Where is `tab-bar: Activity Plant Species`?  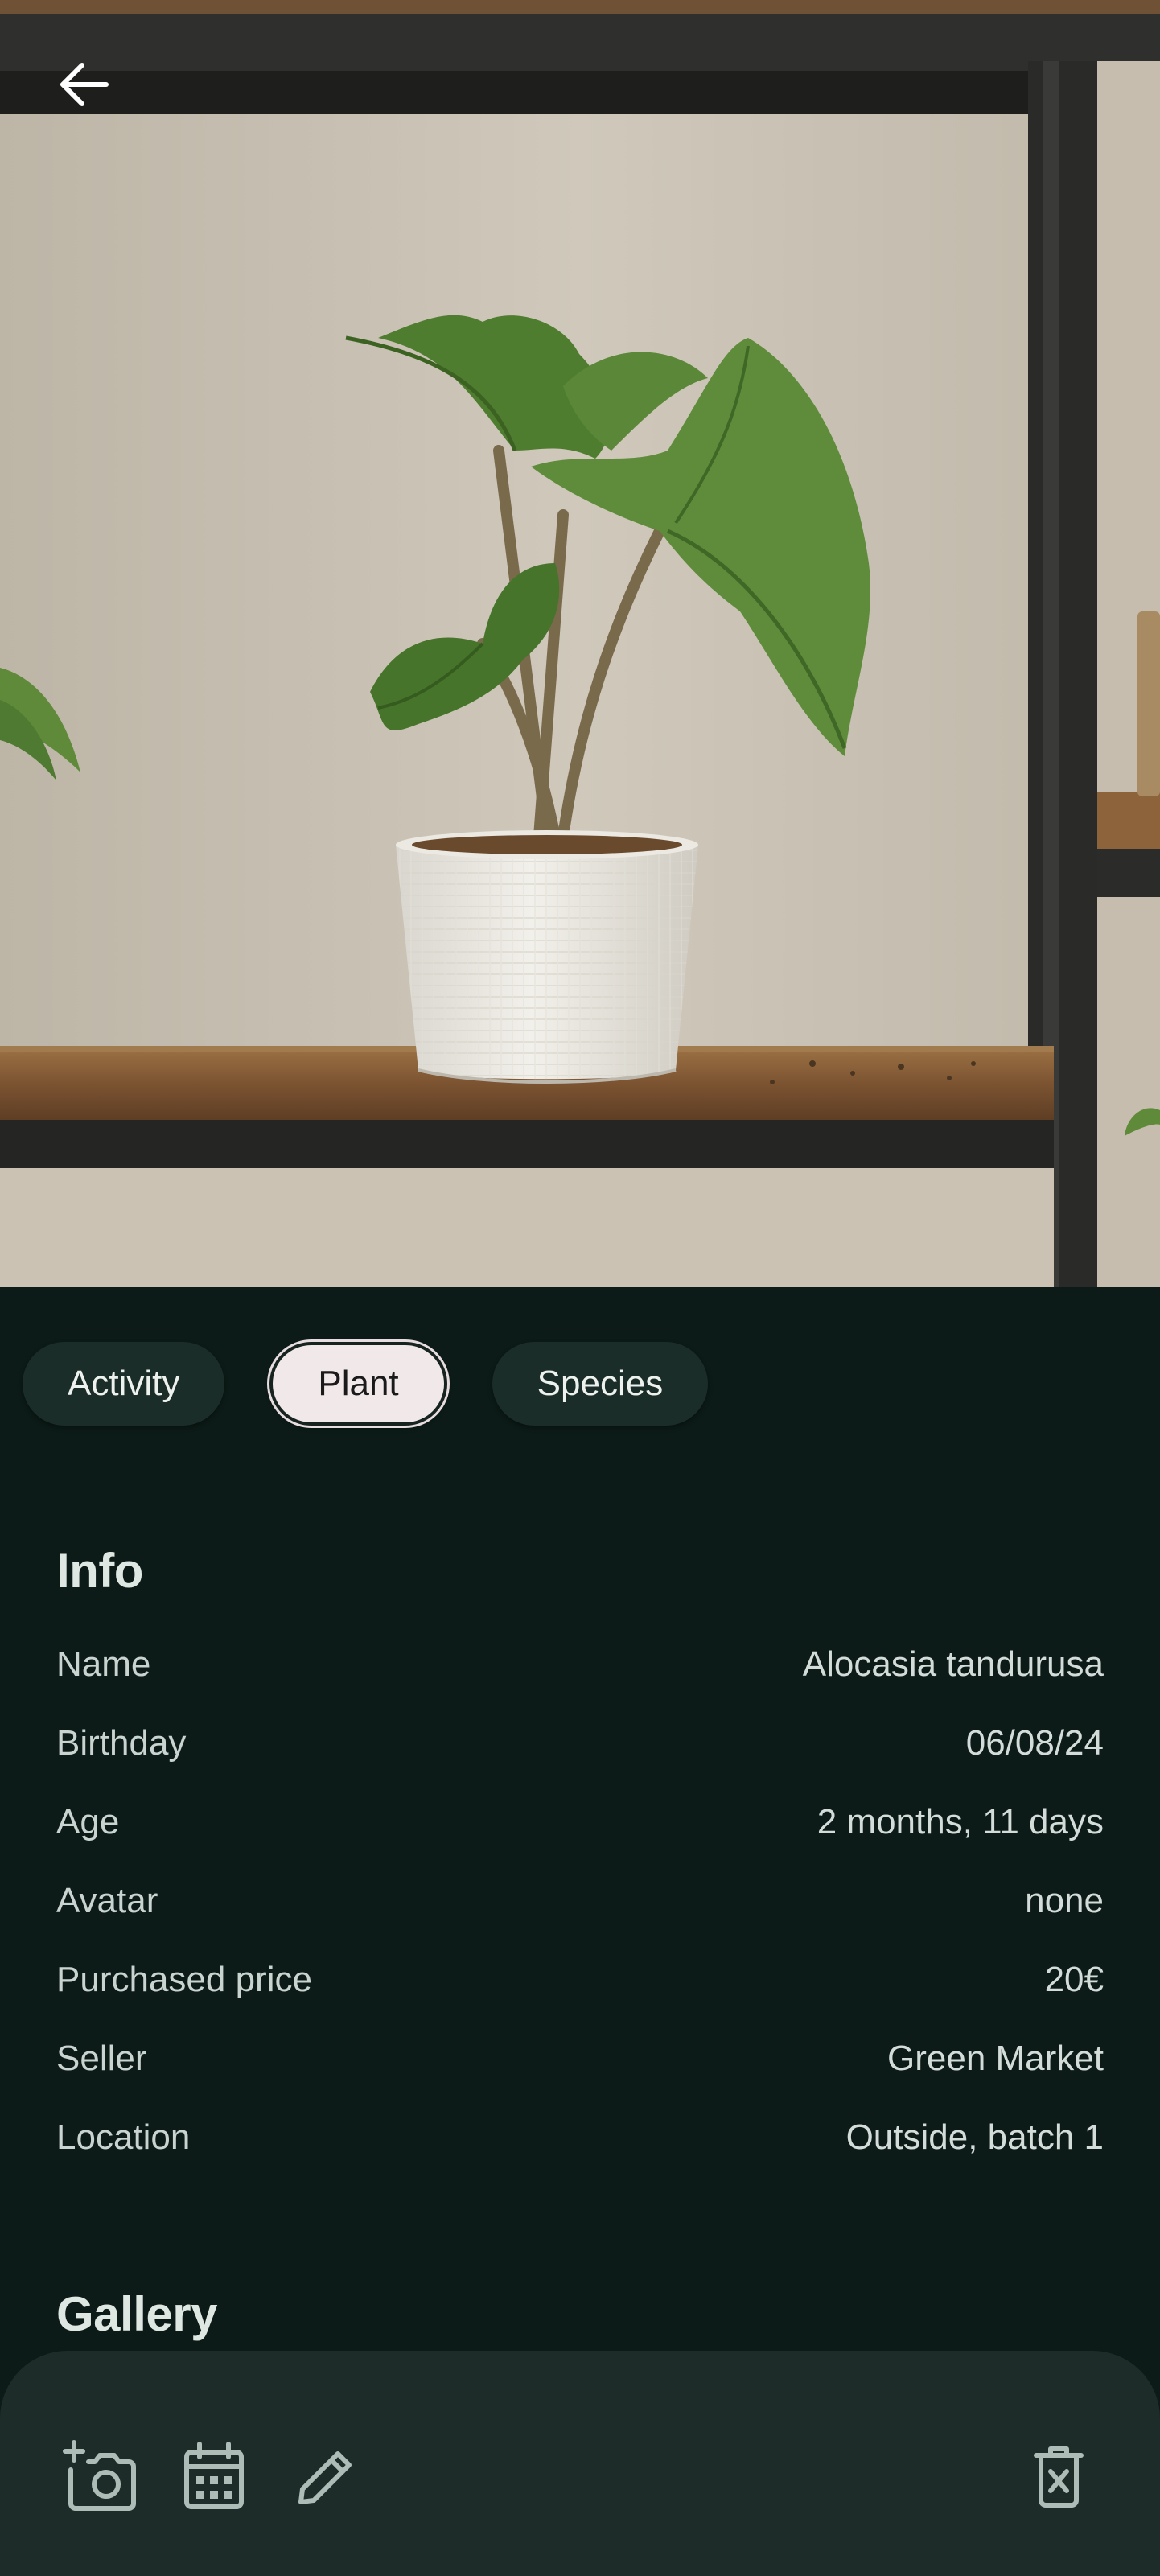
tab-bar: Activity Plant Species is located at coordinates (366, 1384).